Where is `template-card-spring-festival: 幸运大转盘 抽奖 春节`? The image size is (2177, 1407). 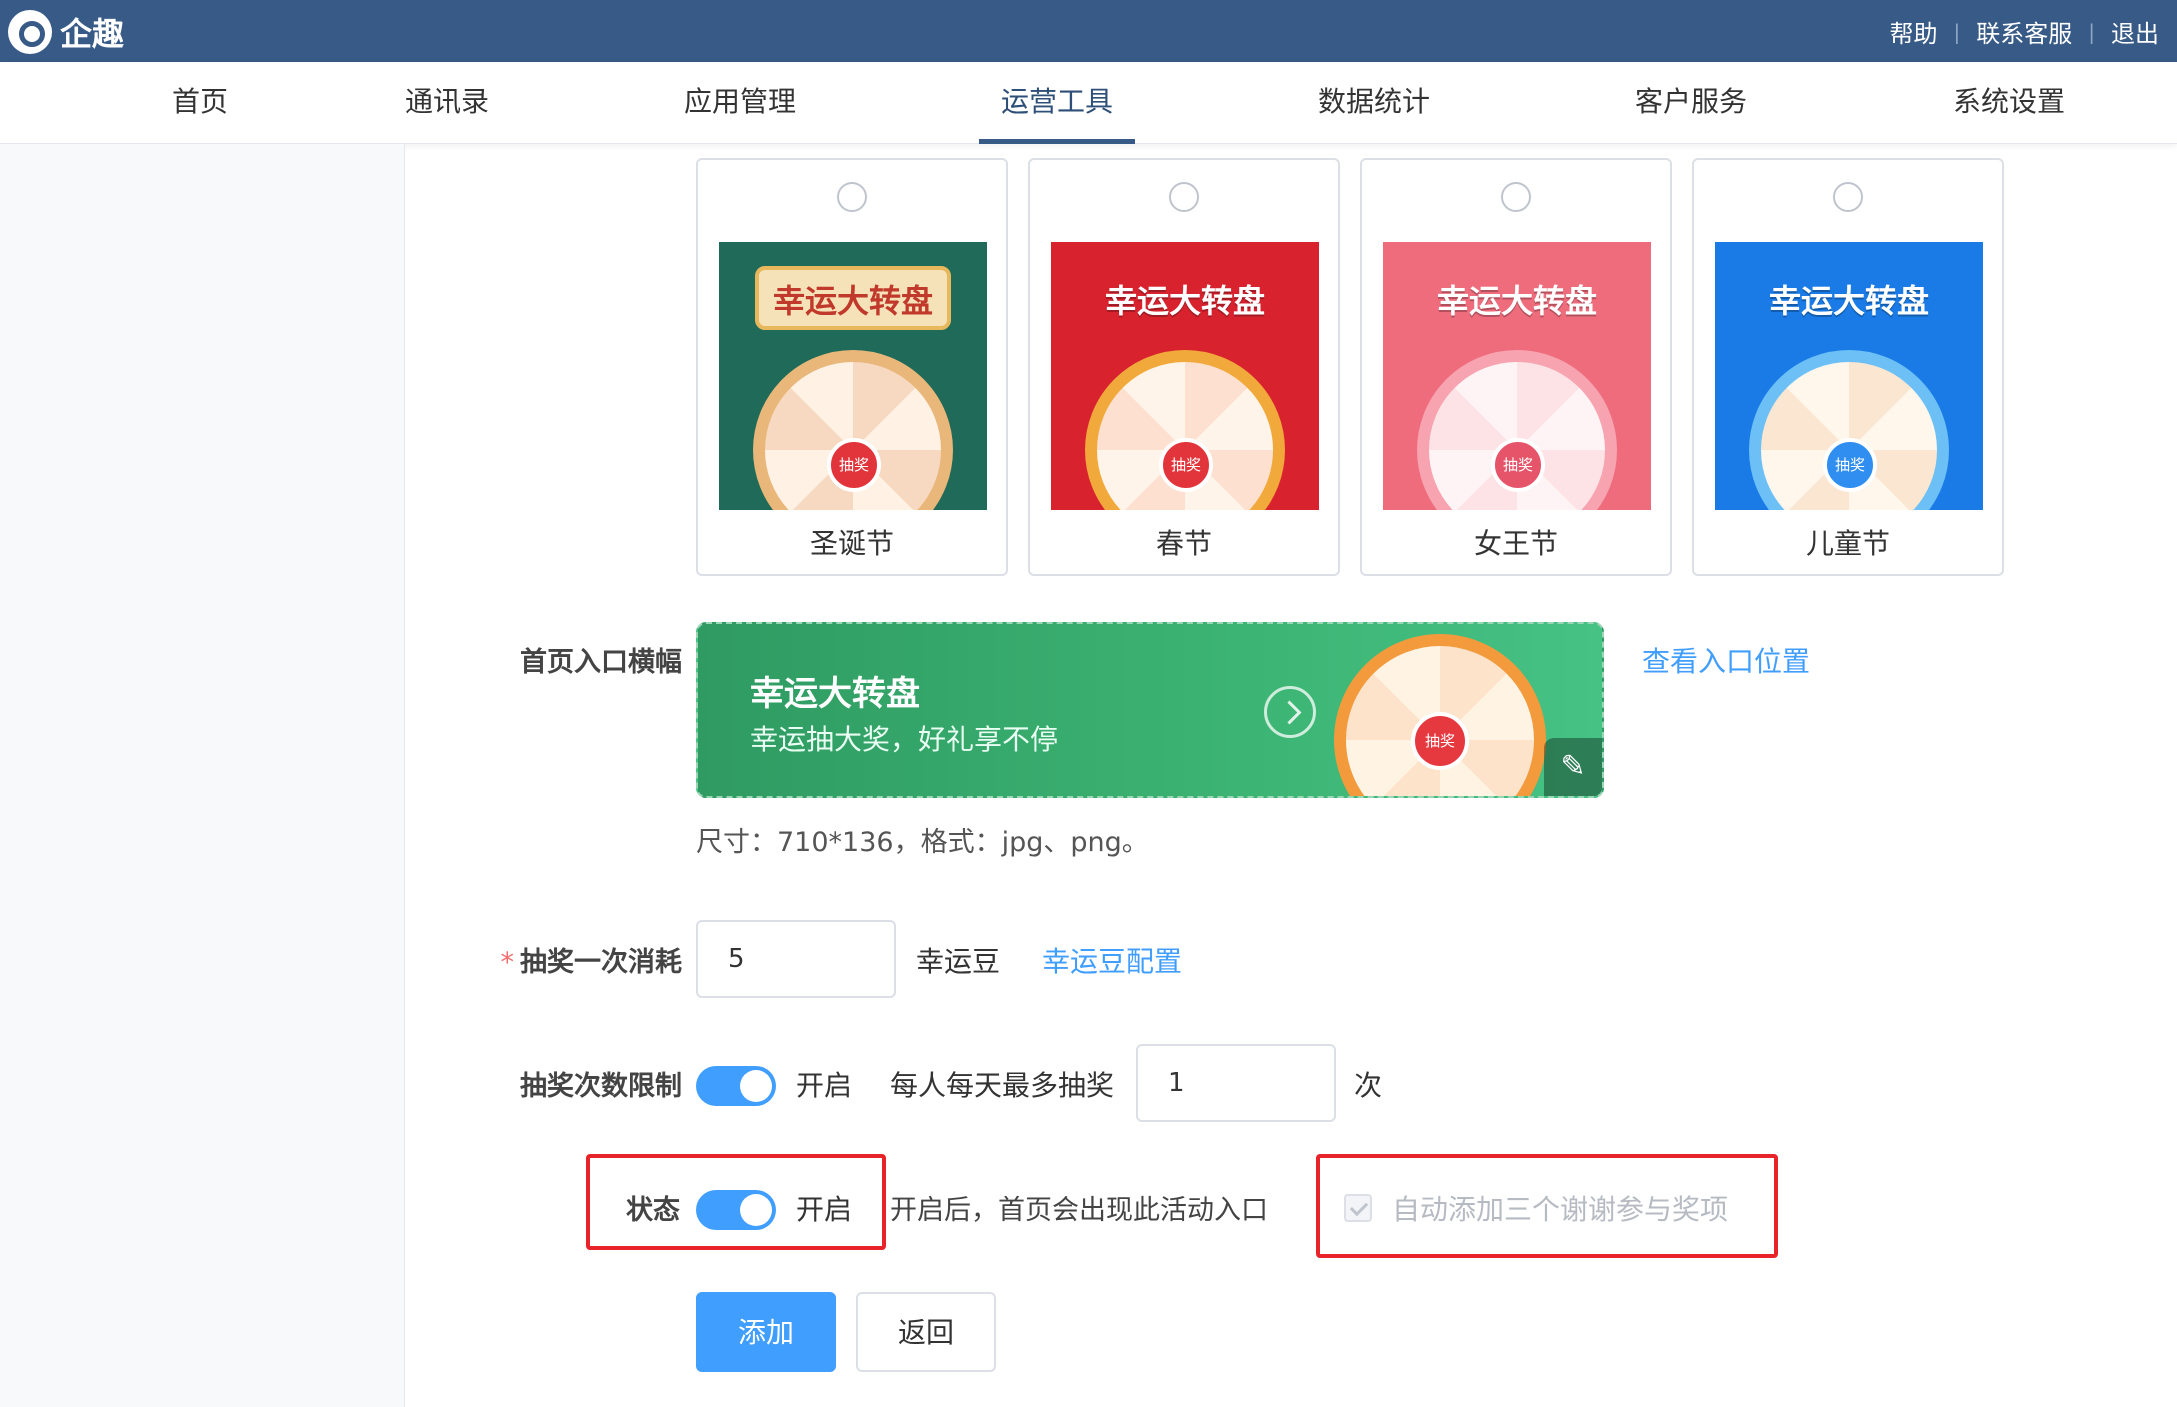 template-card-spring-festival: 幸运大转盘 抽奖 春节 is located at coordinates (1184, 367).